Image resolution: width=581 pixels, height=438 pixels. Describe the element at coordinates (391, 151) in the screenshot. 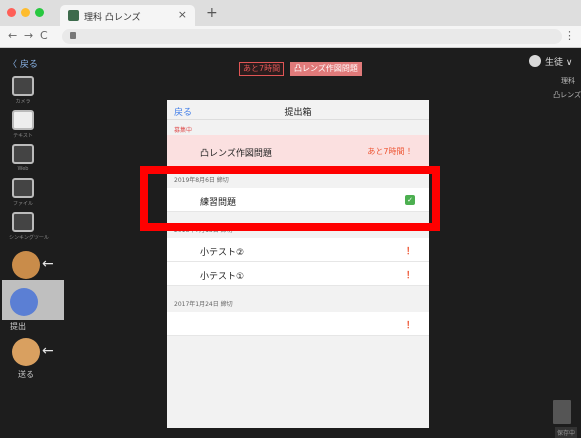

I see `deadline-status: あと7時間 ！` at that location.